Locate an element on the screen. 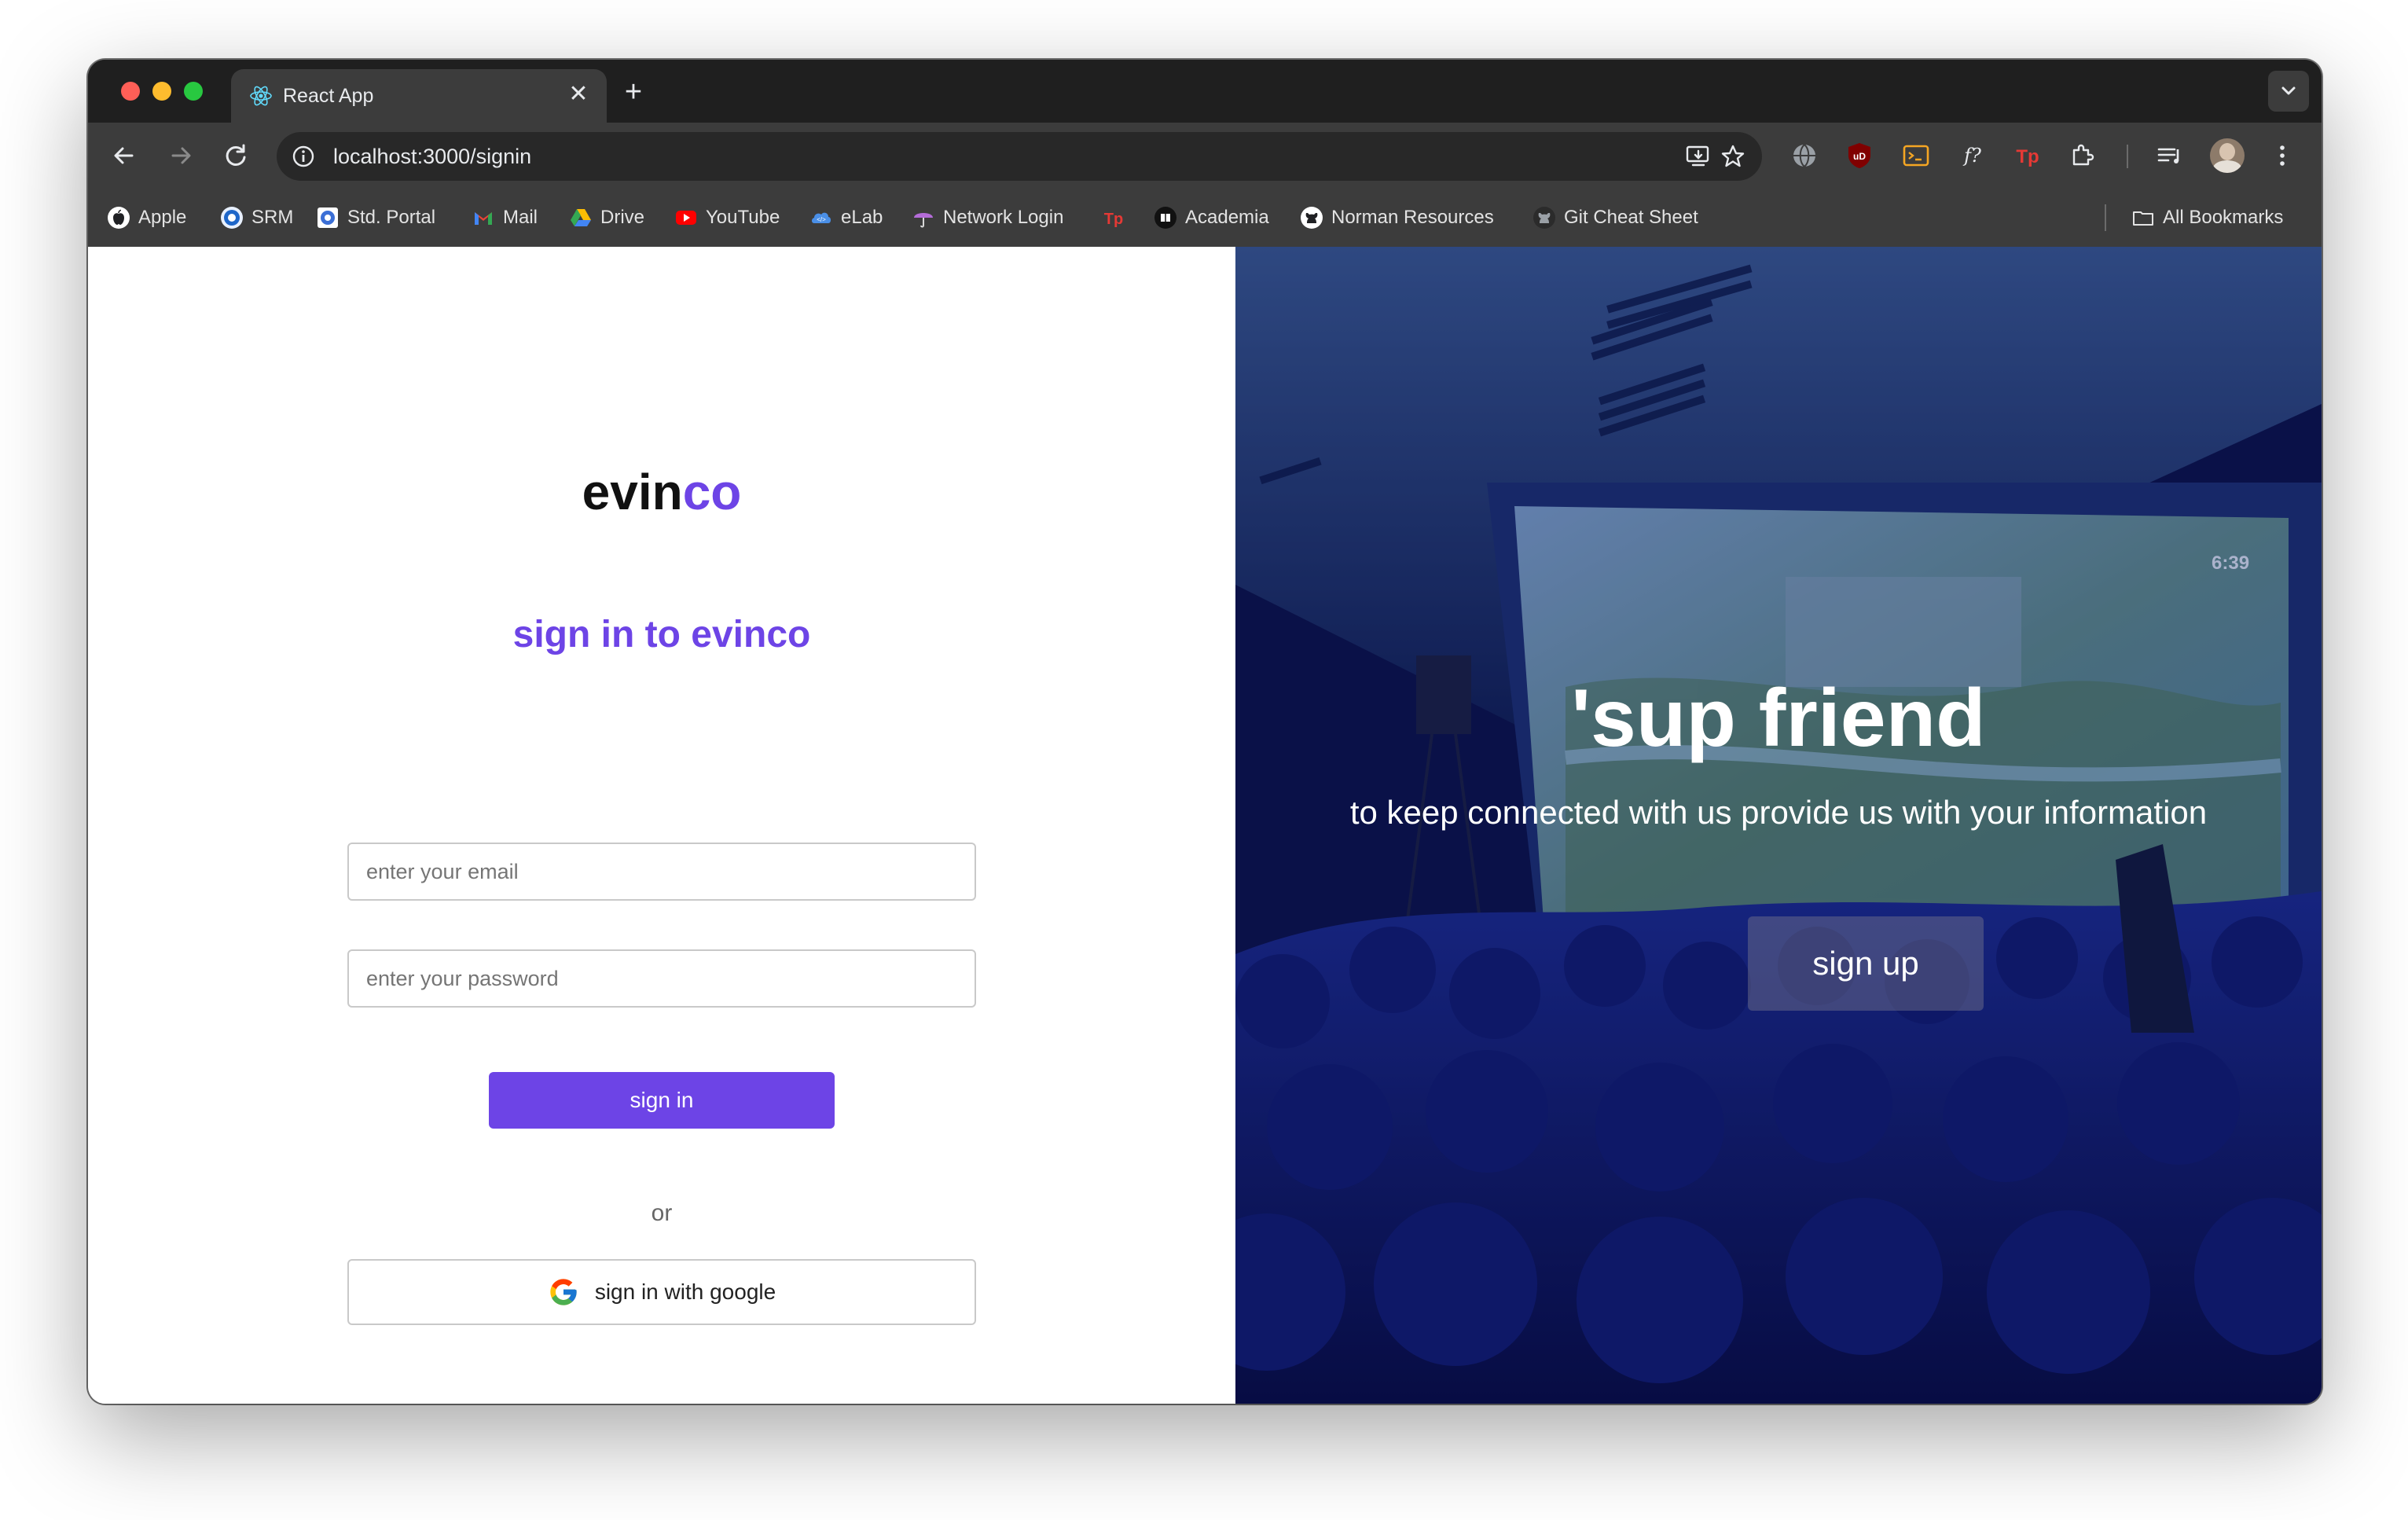 Image resolution: width=2408 pixels, height=1520 pixels. ublock-icon: uD is located at coordinates (1860, 155).